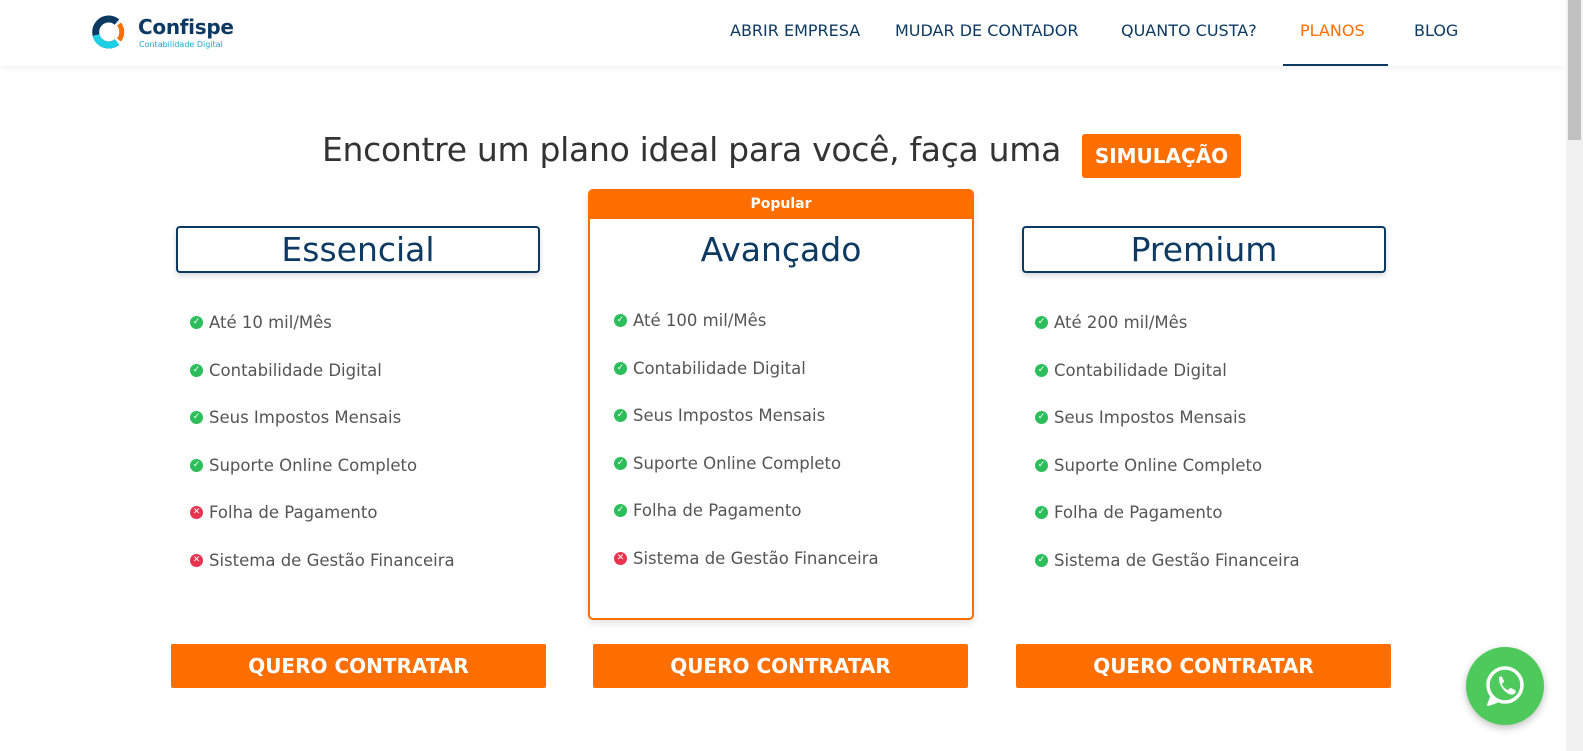 The image size is (1583, 751). What do you see at coordinates (1161, 156) in the screenshot?
I see `simulation-button: SIMULAÇÃO` at bounding box center [1161, 156].